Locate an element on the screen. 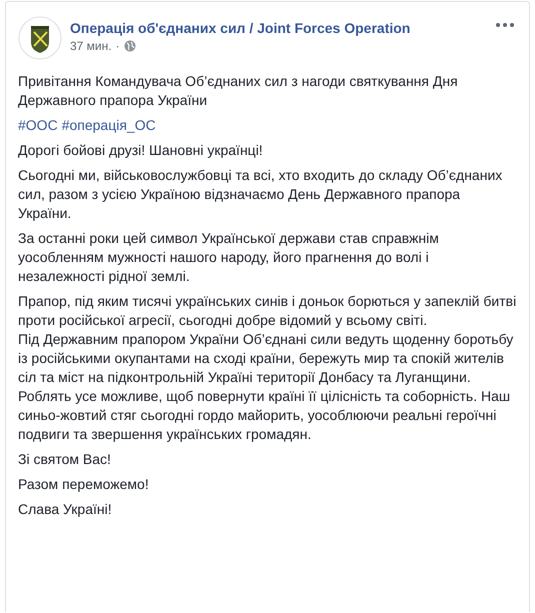 This screenshot has height=613, width=535. post-paragraph: Привітання Командувача Об’єднаних сил з нагоди святкування Дня Державного прапора України is located at coordinates (238, 91).